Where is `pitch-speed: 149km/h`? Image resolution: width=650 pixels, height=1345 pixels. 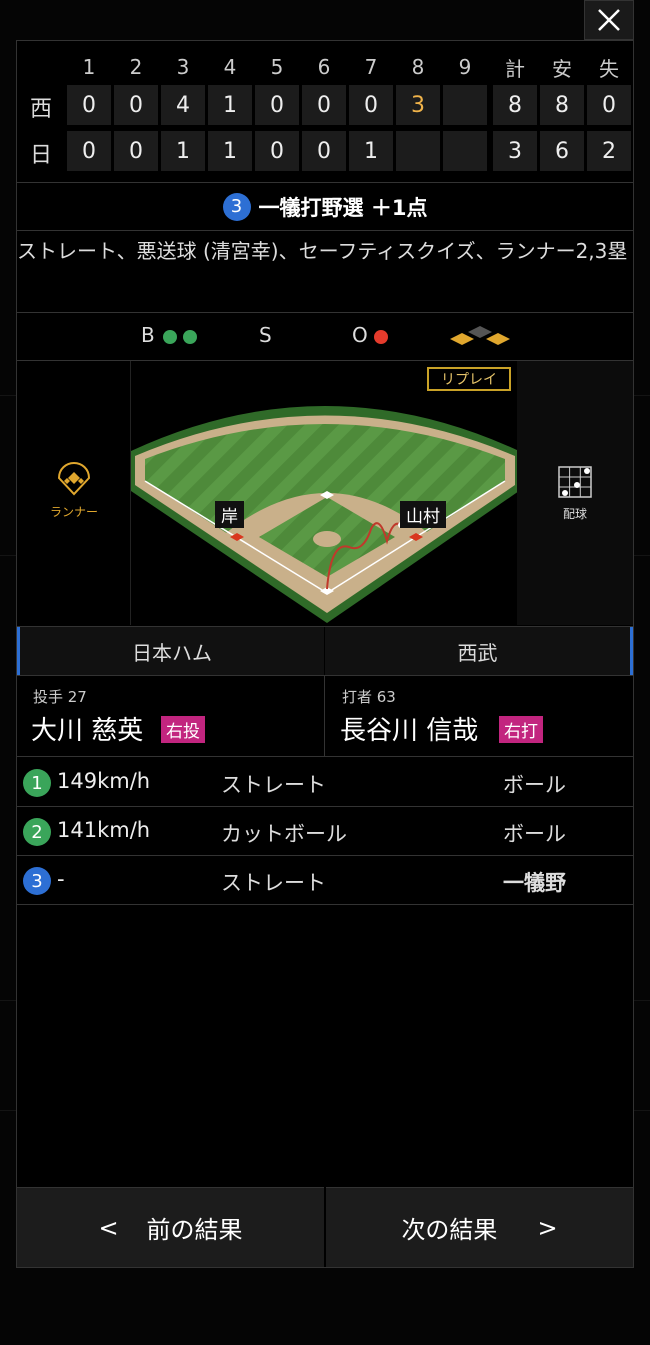
pitch-speed: 149km/h is located at coordinates (104, 781).